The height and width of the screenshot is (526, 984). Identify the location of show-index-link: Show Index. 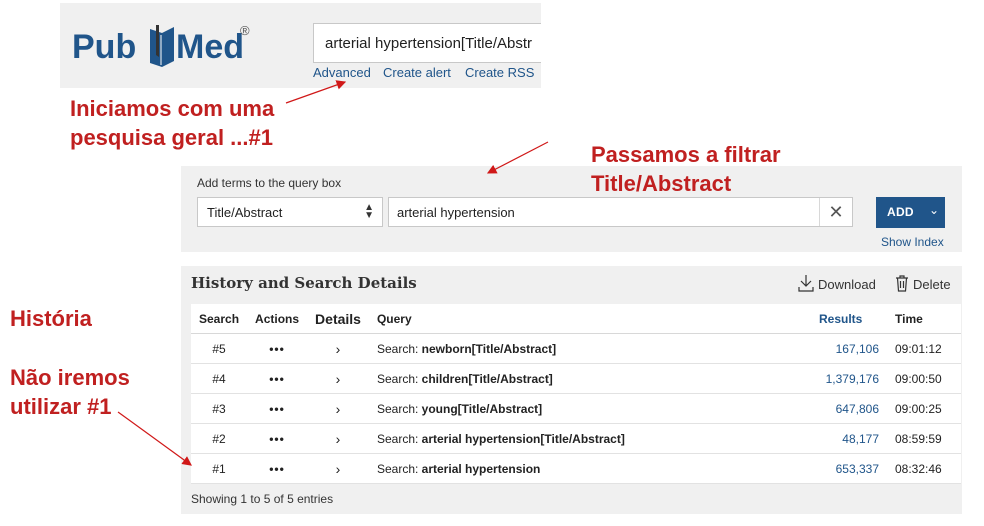
(912, 242).